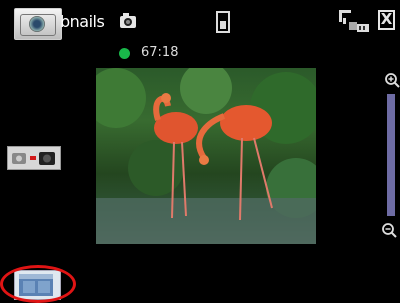 Image resolution: width=400 pixels, height=303 pixels. I want to click on switch-camera-video-button, so click(34, 158).